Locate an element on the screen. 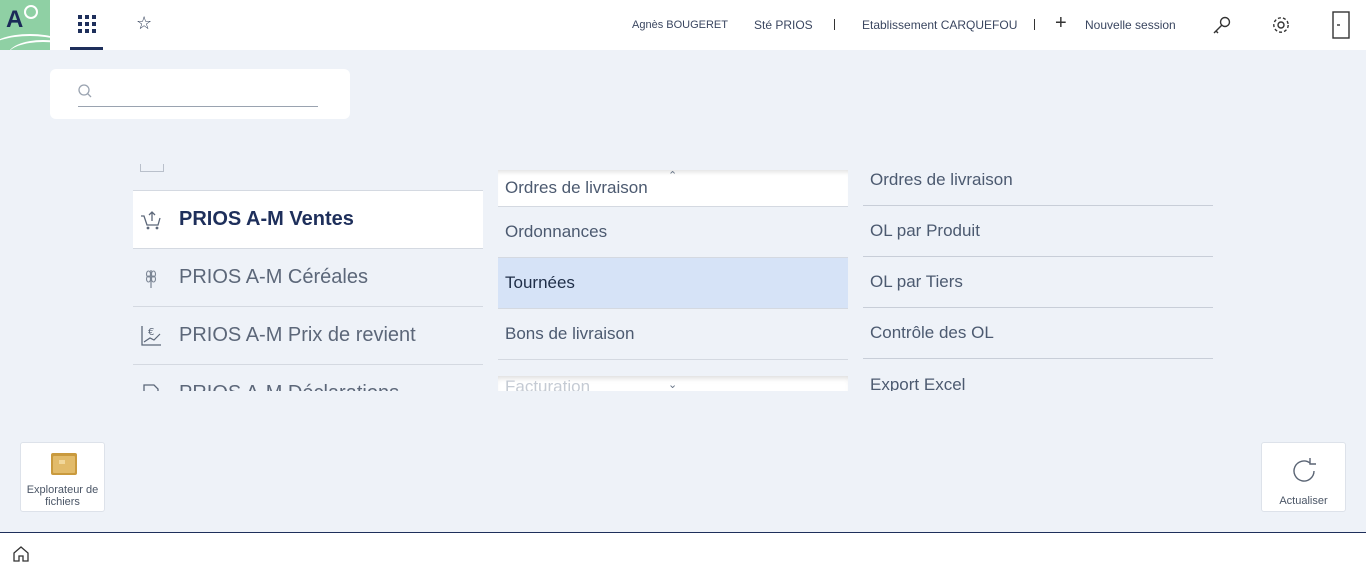 The width and height of the screenshot is (1366, 574). file-explorer-label: Explorateur de fichiers is located at coordinates (62, 496).